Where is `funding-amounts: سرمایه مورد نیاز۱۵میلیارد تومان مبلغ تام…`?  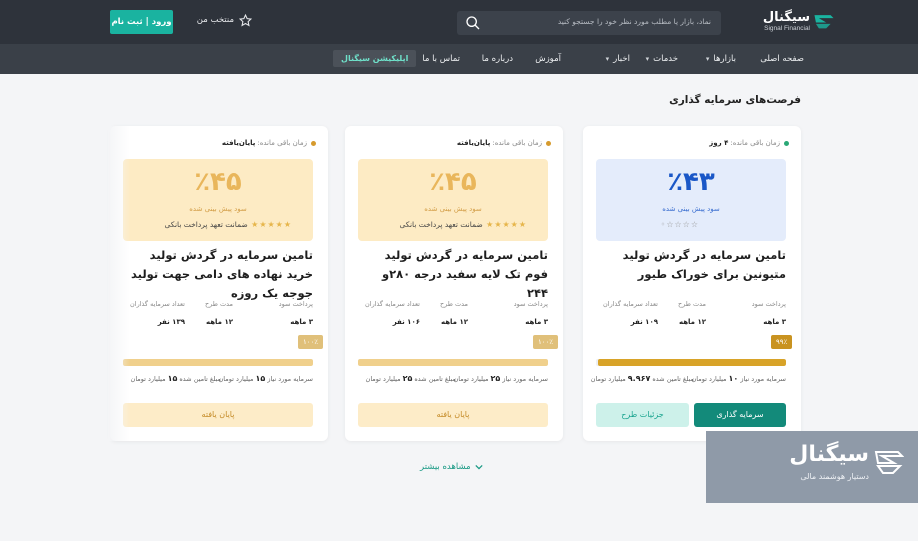
funding-amounts: سرمایه مورد نیاز۱۵میلیارد تومان مبلغ تام… is located at coordinates (221, 378).